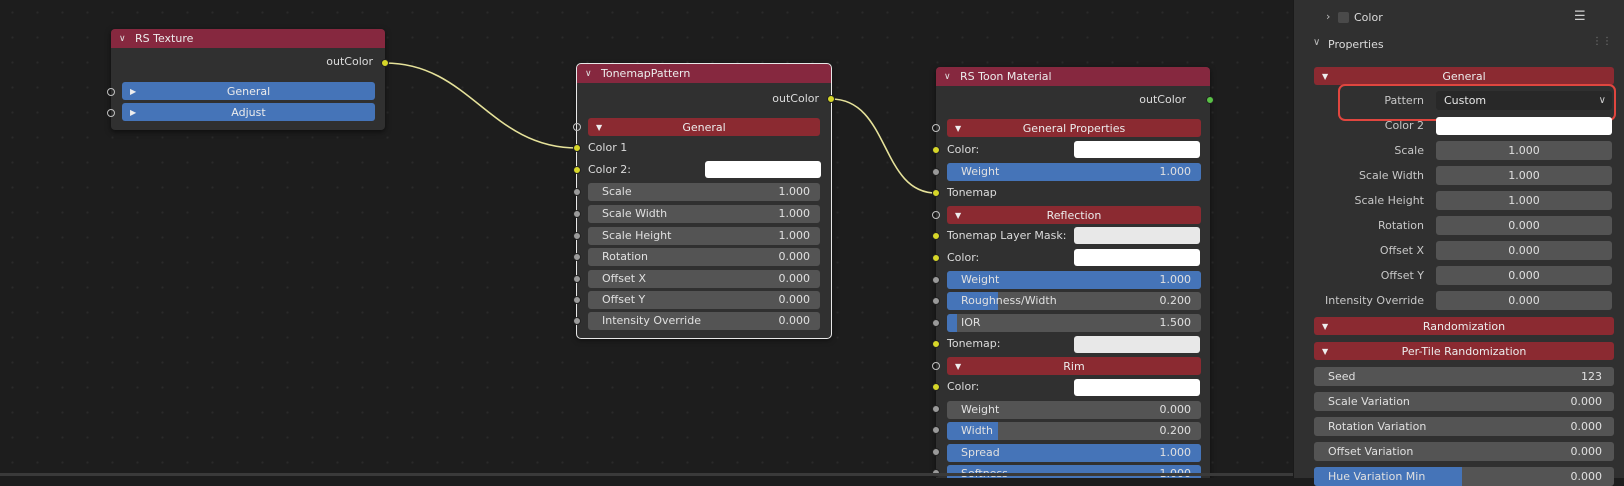 Image resolution: width=1624 pixels, height=486 pixels. I want to click on properties-section-header: ∨ Properties ⋮⋮, so click(1459, 45).